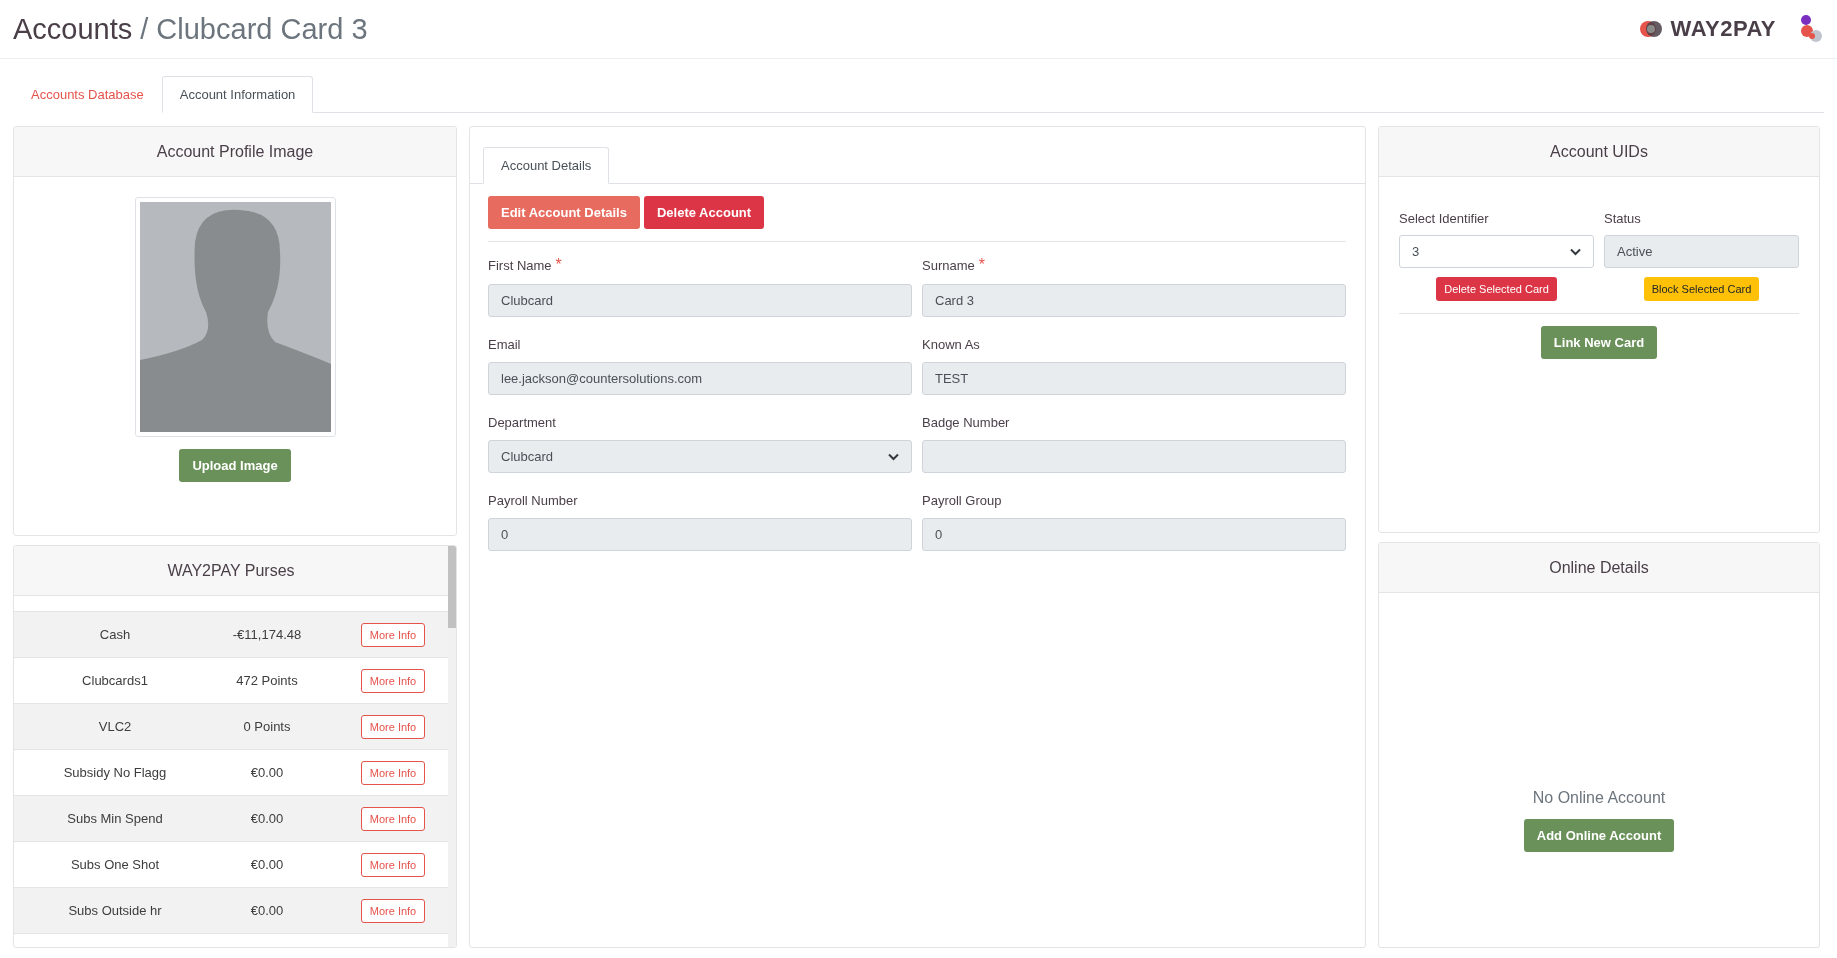 This screenshot has width=1837, height=958. I want to click on tab: Account Information, so click(237, 94).